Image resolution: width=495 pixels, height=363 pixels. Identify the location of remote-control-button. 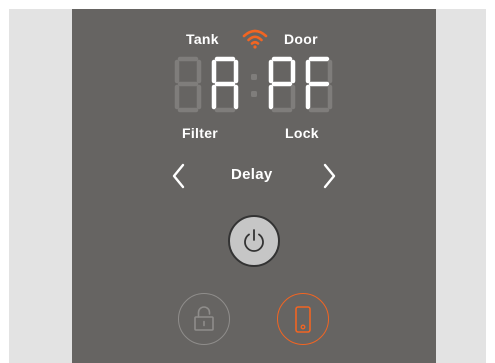
(303, 319).